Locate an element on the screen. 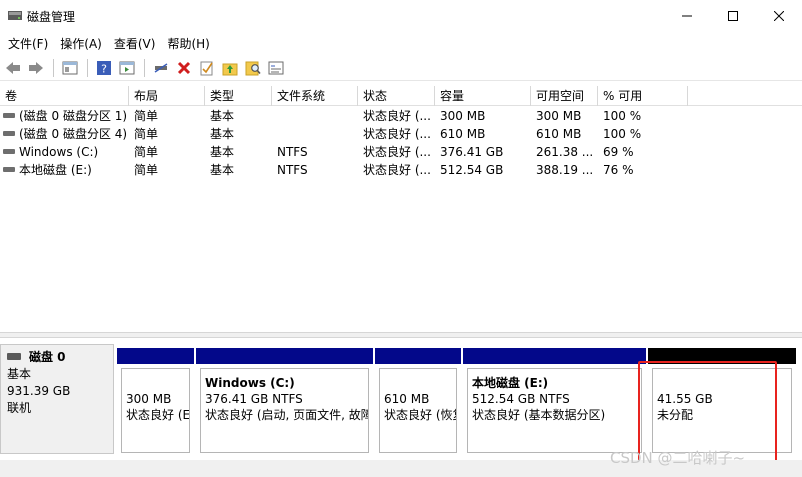 The image size is (802, 477). column-header-type: 类型 is located at coordinates (238, 96).